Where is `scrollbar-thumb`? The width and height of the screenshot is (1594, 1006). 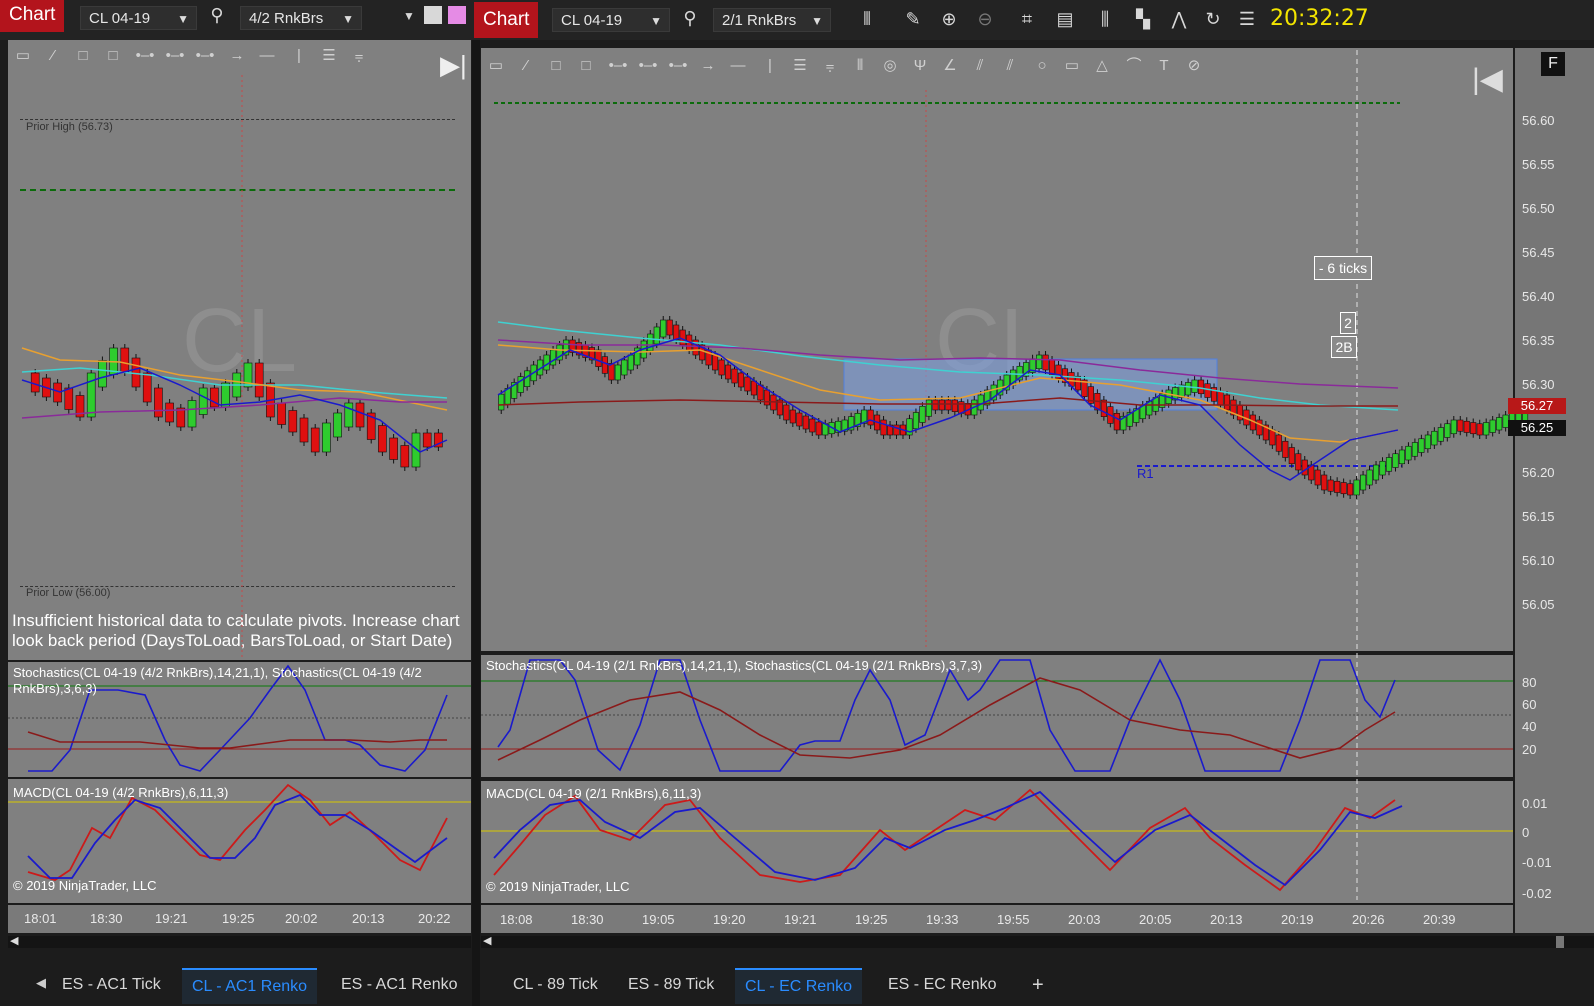 scrollbar-thumb is located at coordinates (1560, 942).